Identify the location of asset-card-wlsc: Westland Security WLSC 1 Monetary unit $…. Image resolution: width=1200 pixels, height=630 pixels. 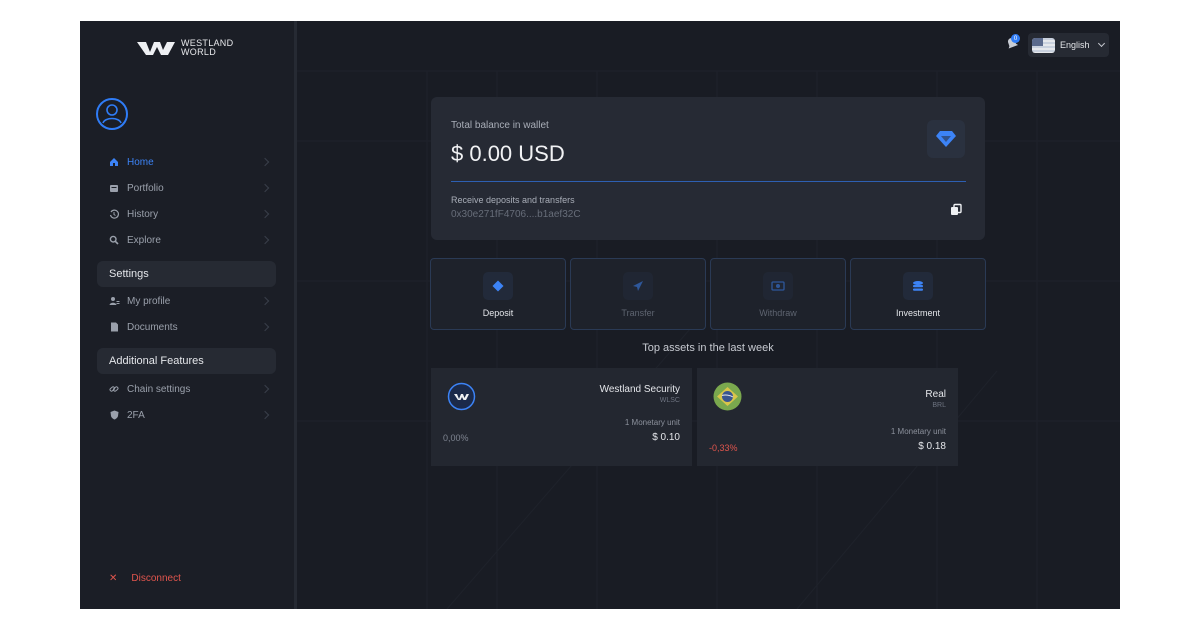
(561, 417).